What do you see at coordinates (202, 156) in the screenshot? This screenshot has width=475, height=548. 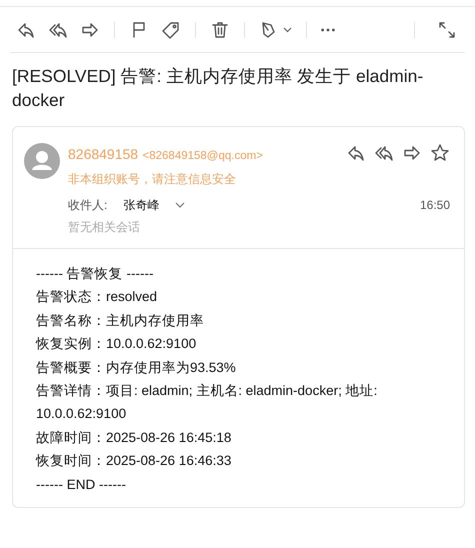 I see `sender-address: <826849158@qq.com>` at bounding box center [202, 156].